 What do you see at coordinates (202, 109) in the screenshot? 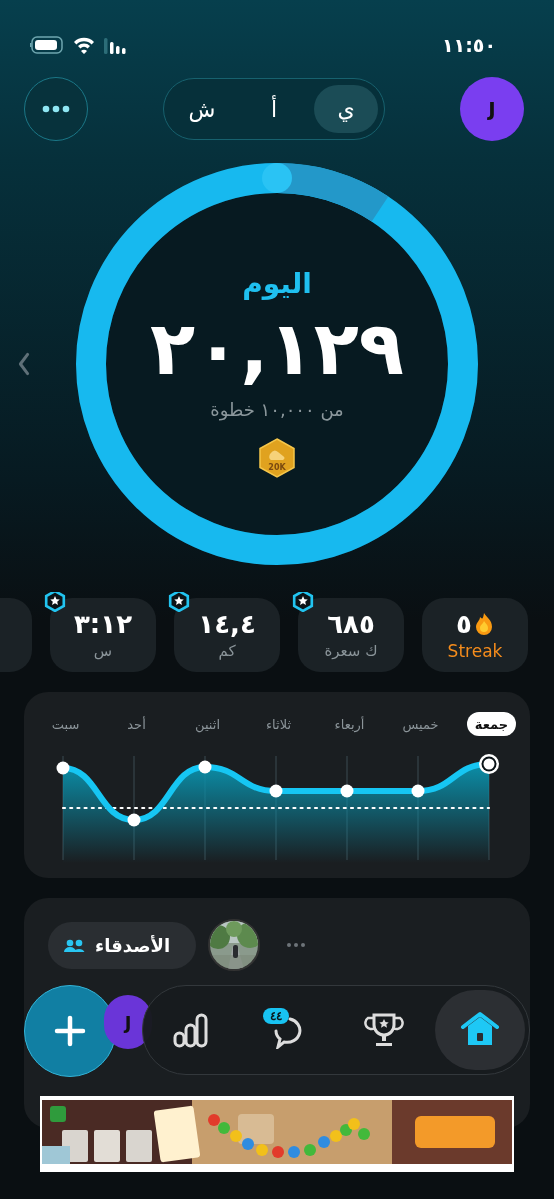
I see `period-tab: ش` at bounding box center [202, 109].